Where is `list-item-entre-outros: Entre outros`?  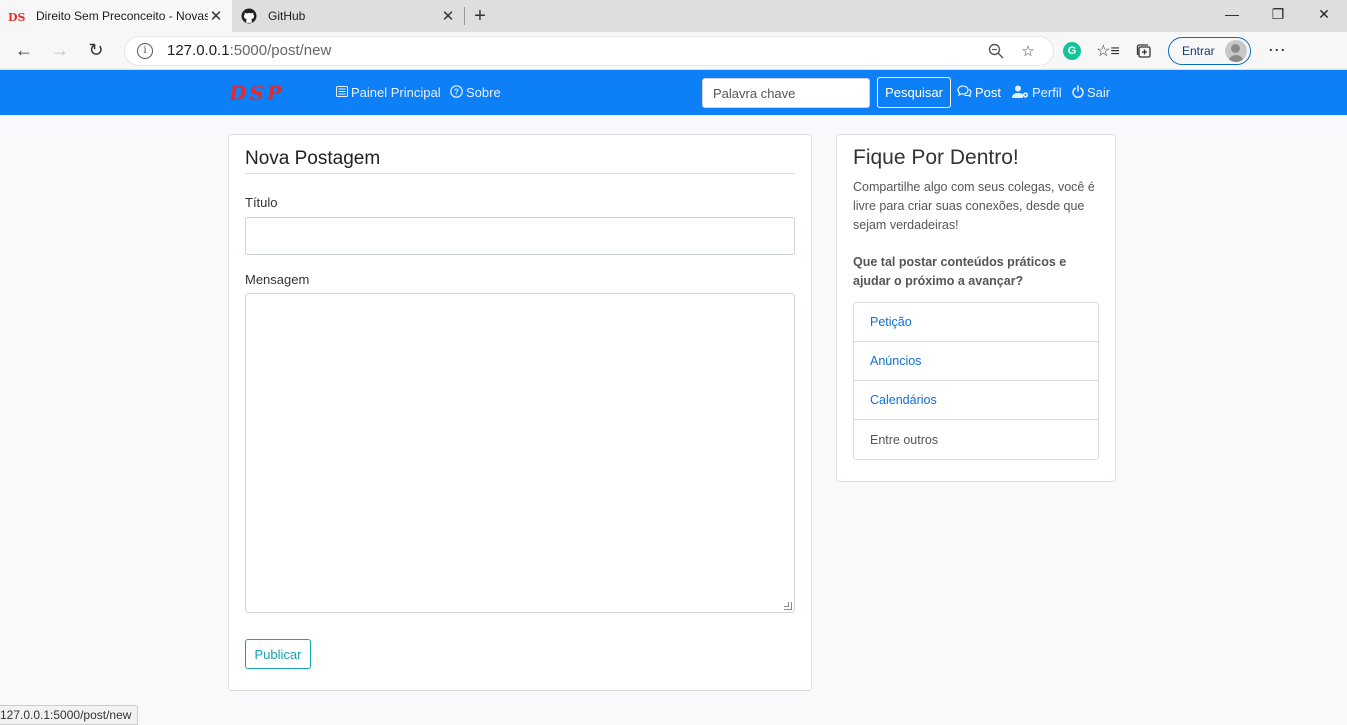 list-item-entre-outros: Entre outros is located at coordinates (904, 439).